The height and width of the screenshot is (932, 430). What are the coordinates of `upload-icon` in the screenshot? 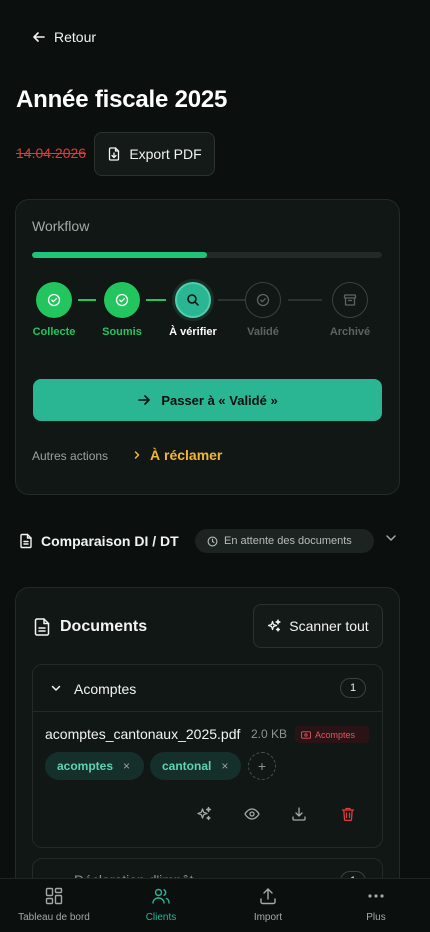 It's located at (268, 896).